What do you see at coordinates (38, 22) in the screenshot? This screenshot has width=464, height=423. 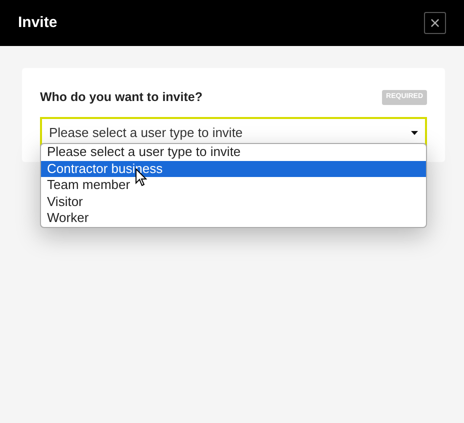 I see `dialog-title: Invite` at bounding box center [38, 22].